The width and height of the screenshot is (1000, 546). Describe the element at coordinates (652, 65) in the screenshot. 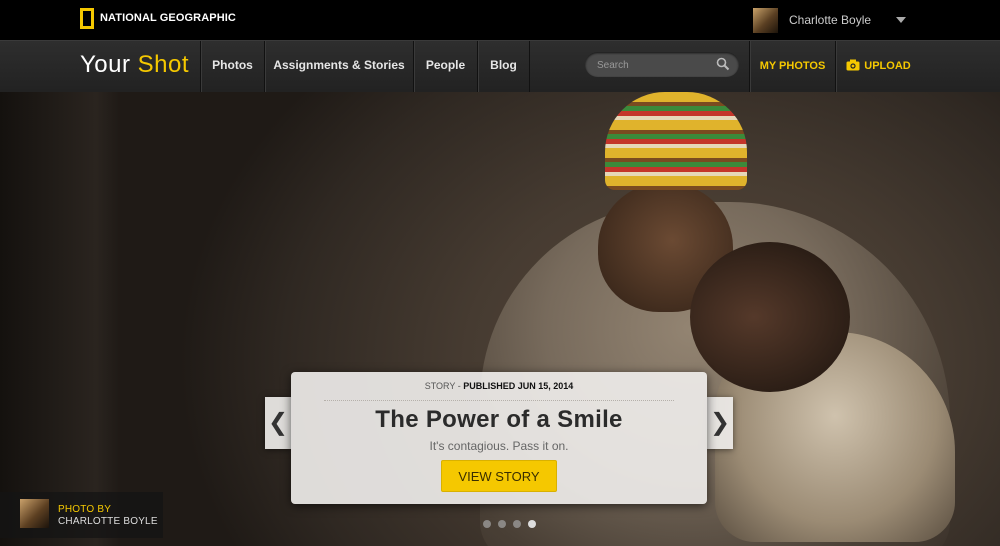

I see `search-input` at that location.